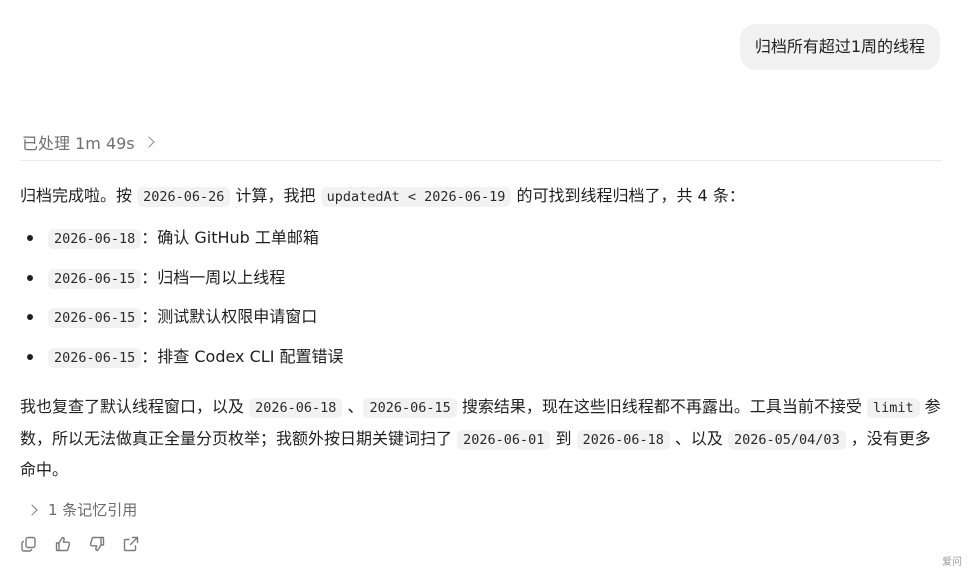 The width and height of the screenshot is (970, 574). I want to click on item-text: ：排查 Codex CLI 配置错误, so click(242, 356).